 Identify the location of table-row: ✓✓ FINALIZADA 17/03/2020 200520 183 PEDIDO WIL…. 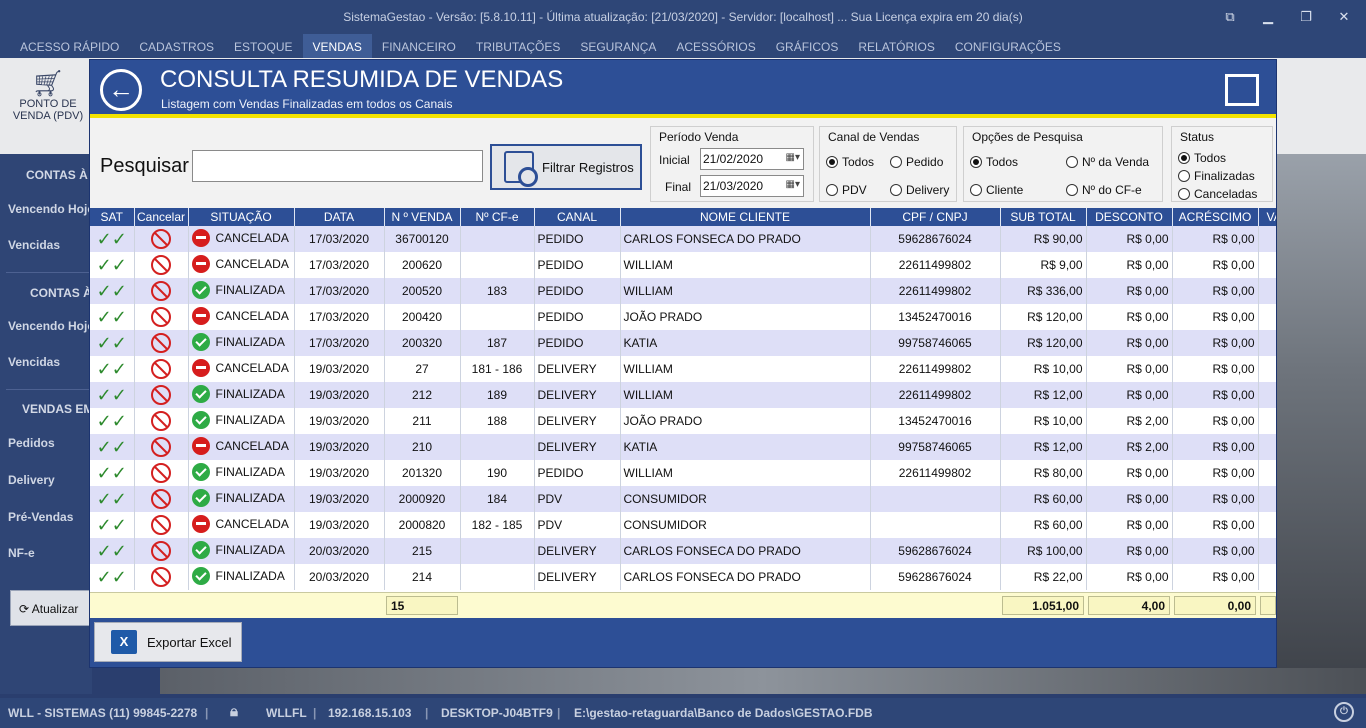
(683, 291).